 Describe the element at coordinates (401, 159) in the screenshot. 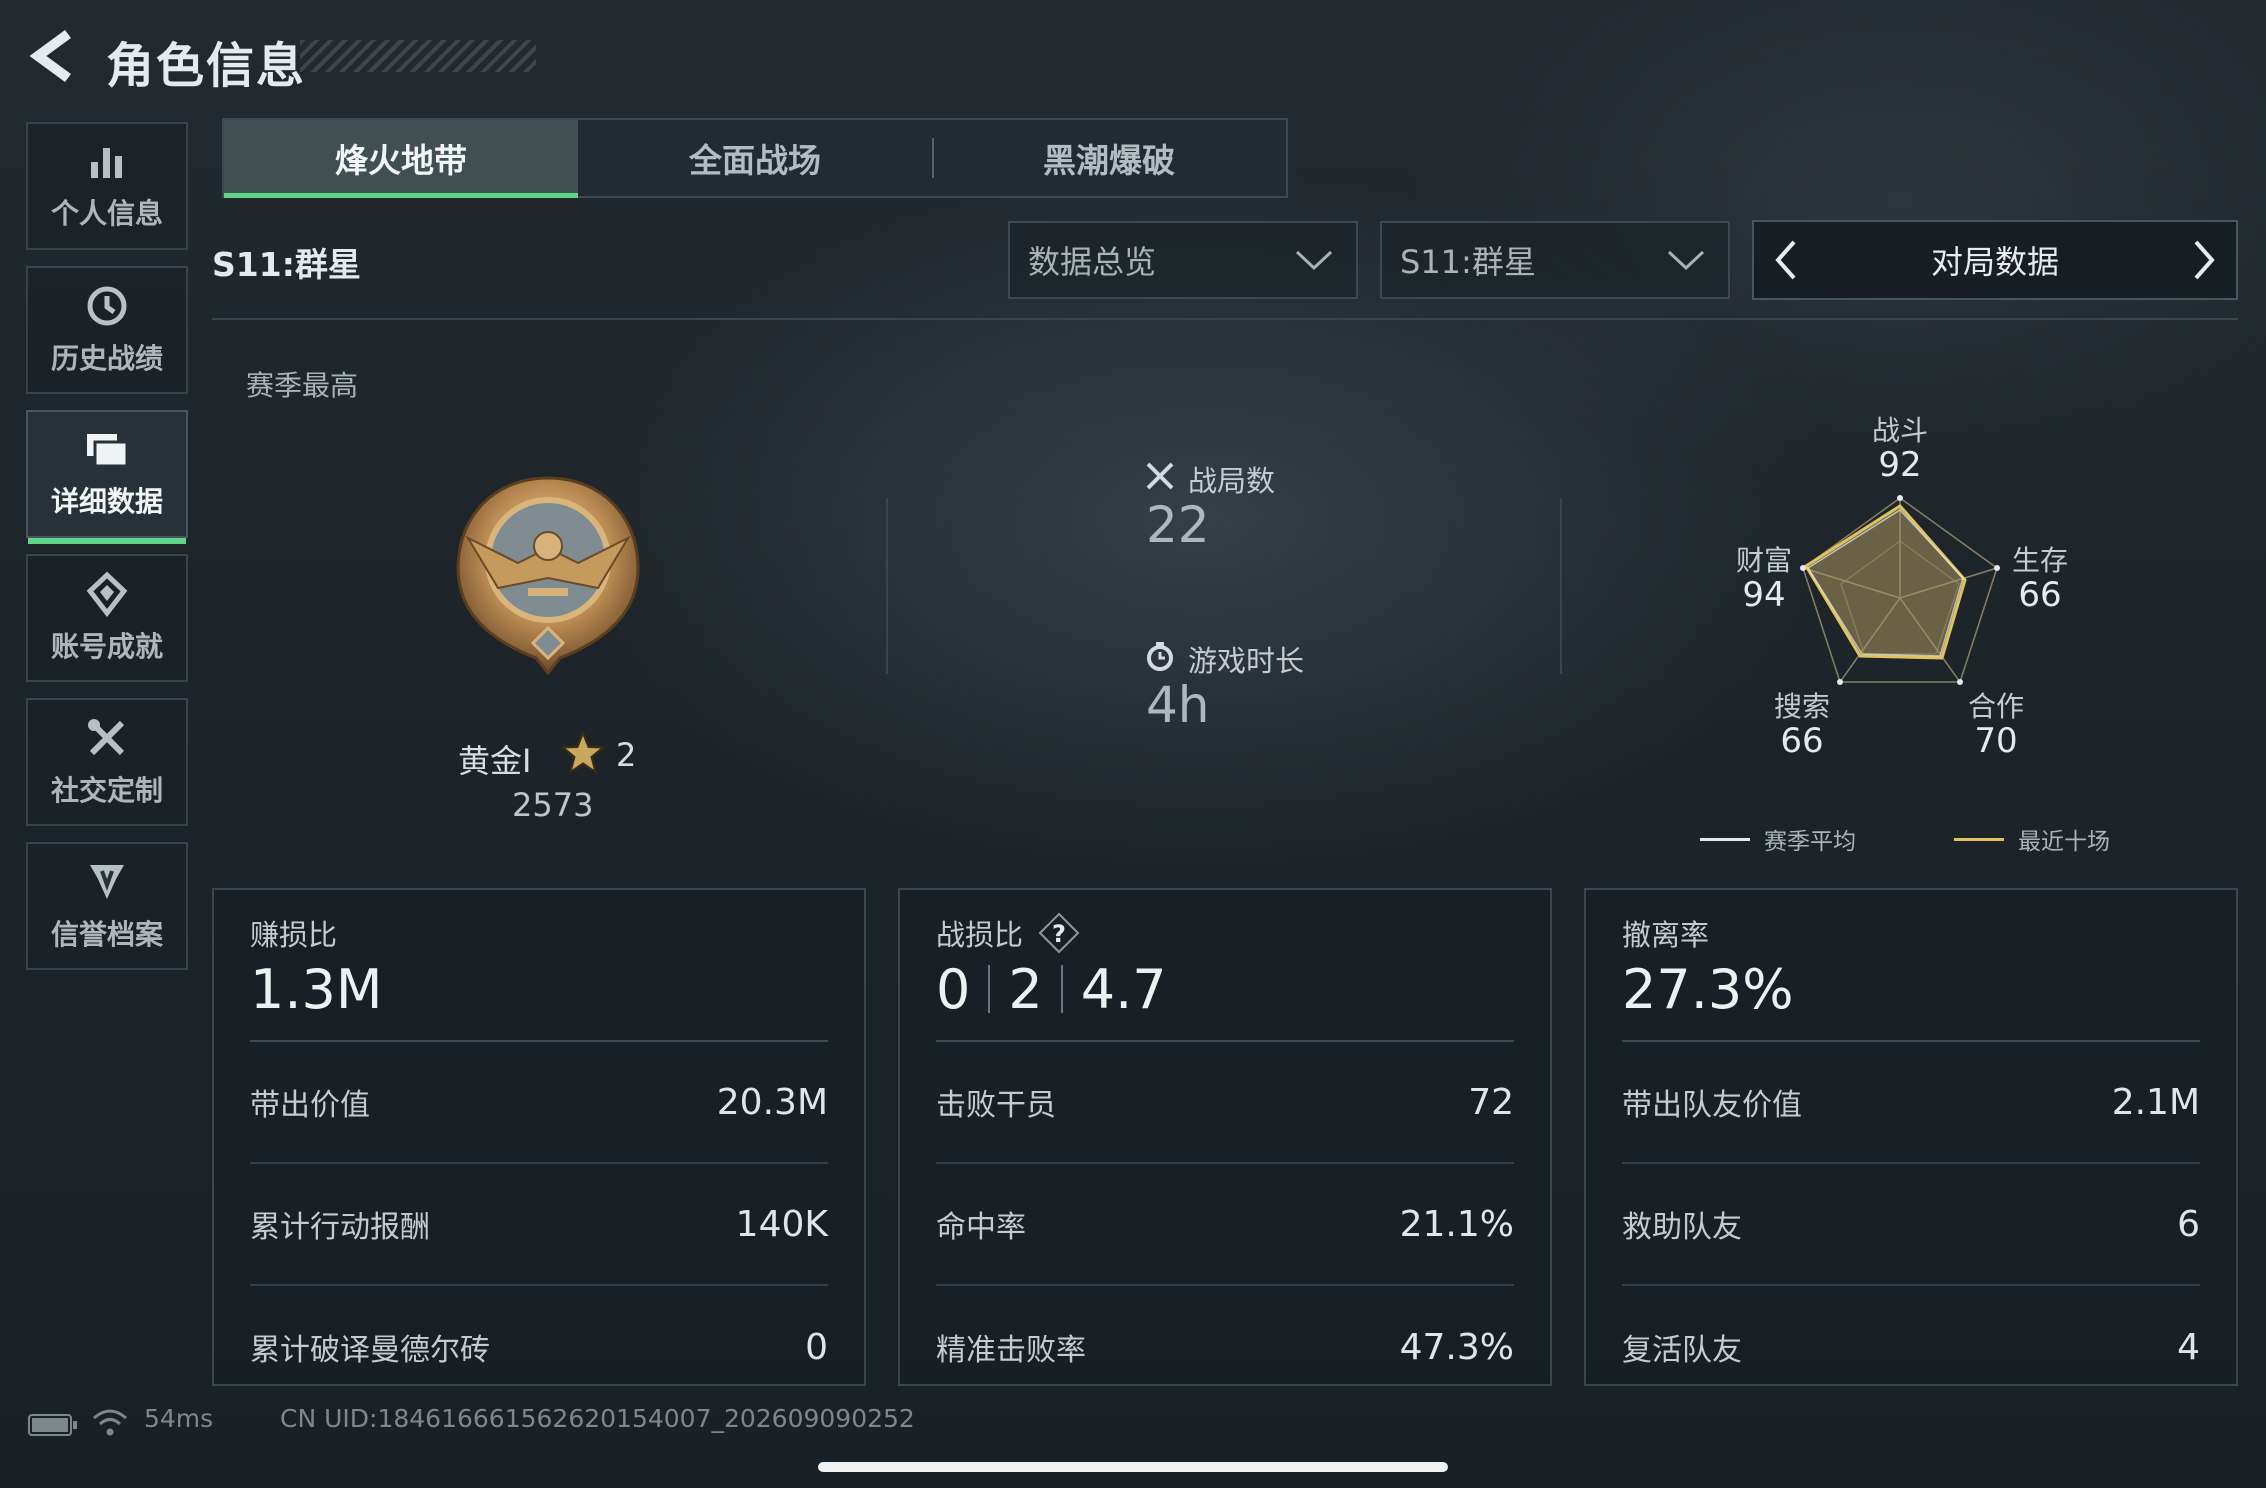

I see `tab-firezone: 烽火地带` at that location.